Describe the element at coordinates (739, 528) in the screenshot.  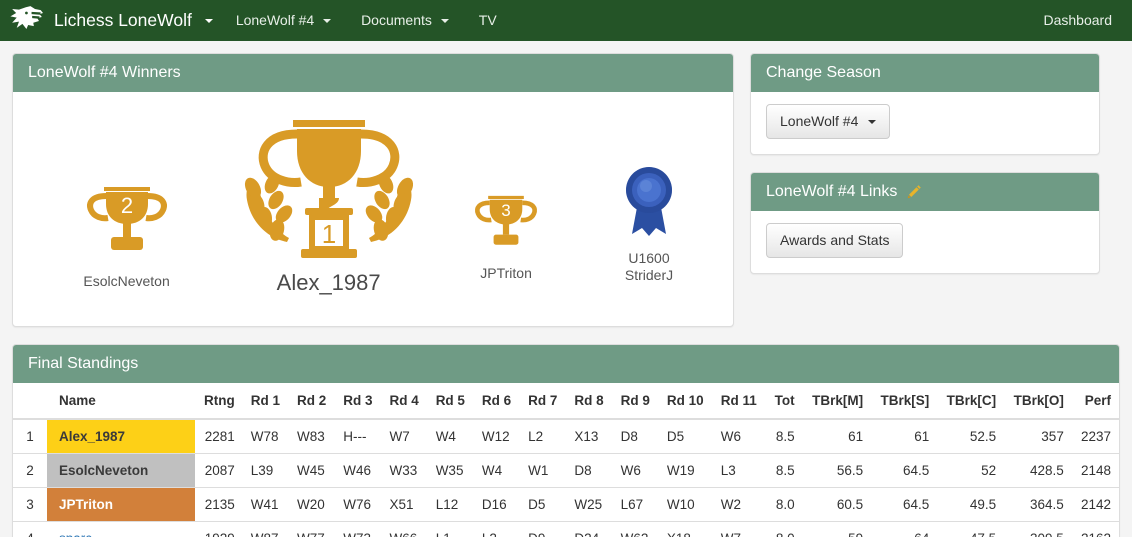
I see `cell-round-11: W7` at that location.